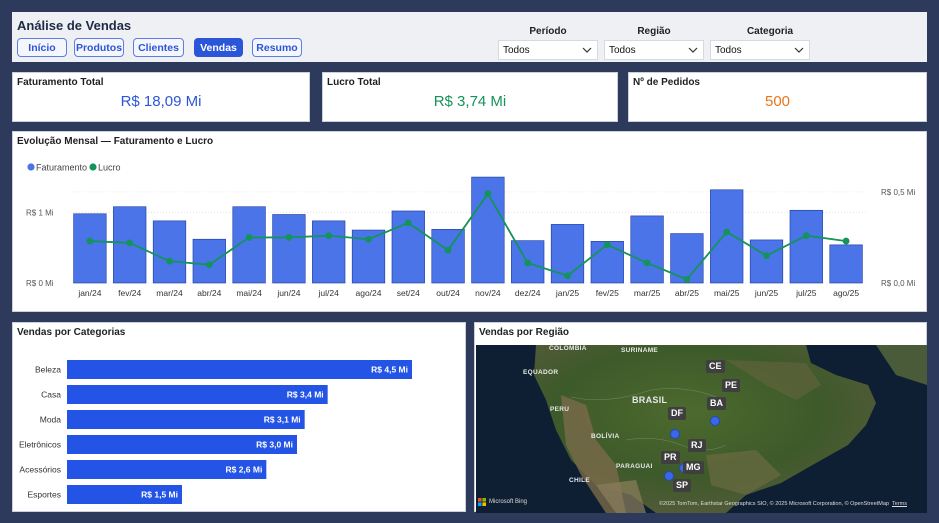 The width and height of the screenshot is (939, 523). What do you see at coordinates (567, 293) in the screenshot?
I see `x-axis-tick-label: jan/25` at bounding box center [567, 293].